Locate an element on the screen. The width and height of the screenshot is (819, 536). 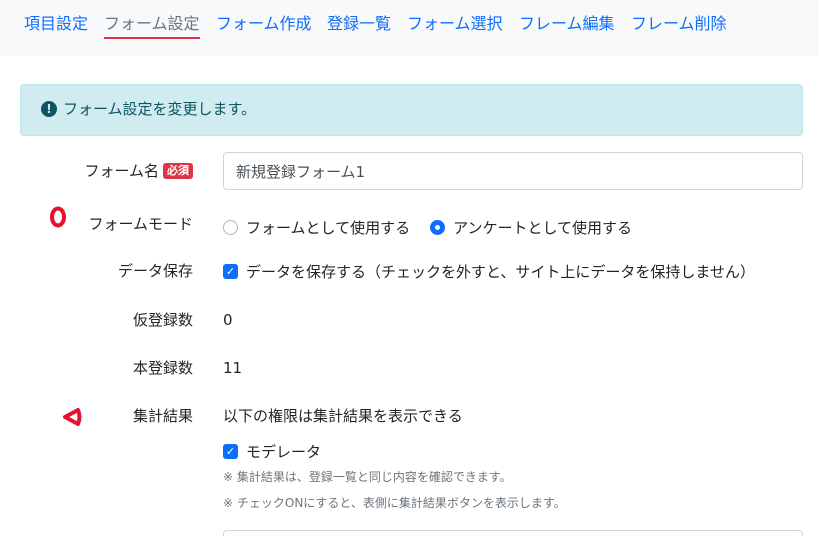
tab-form-settings: フォーム設定 is located at coordinates (152, 26).